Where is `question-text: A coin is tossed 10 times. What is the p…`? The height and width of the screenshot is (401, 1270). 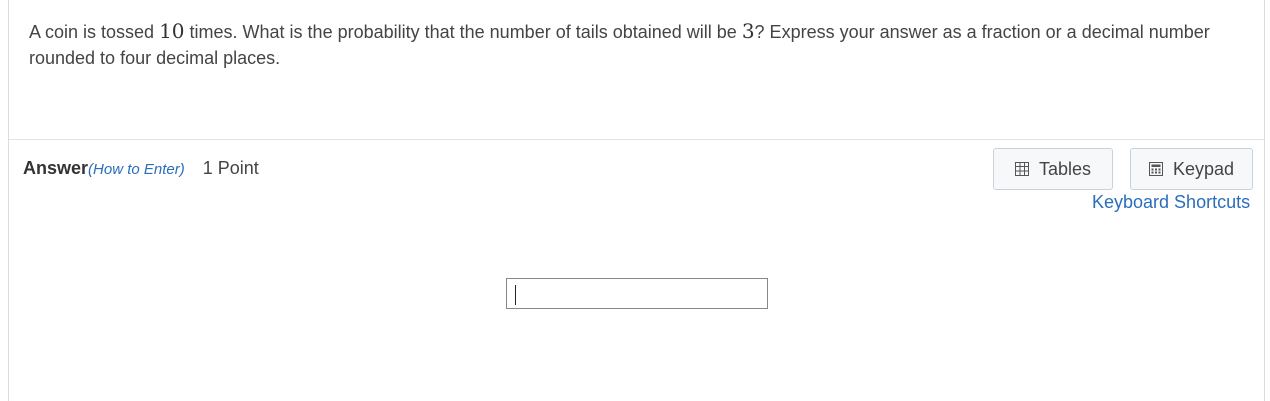 question-text: A coin is tossed 10 times. What is the p… is located at coordinates (639, 44).